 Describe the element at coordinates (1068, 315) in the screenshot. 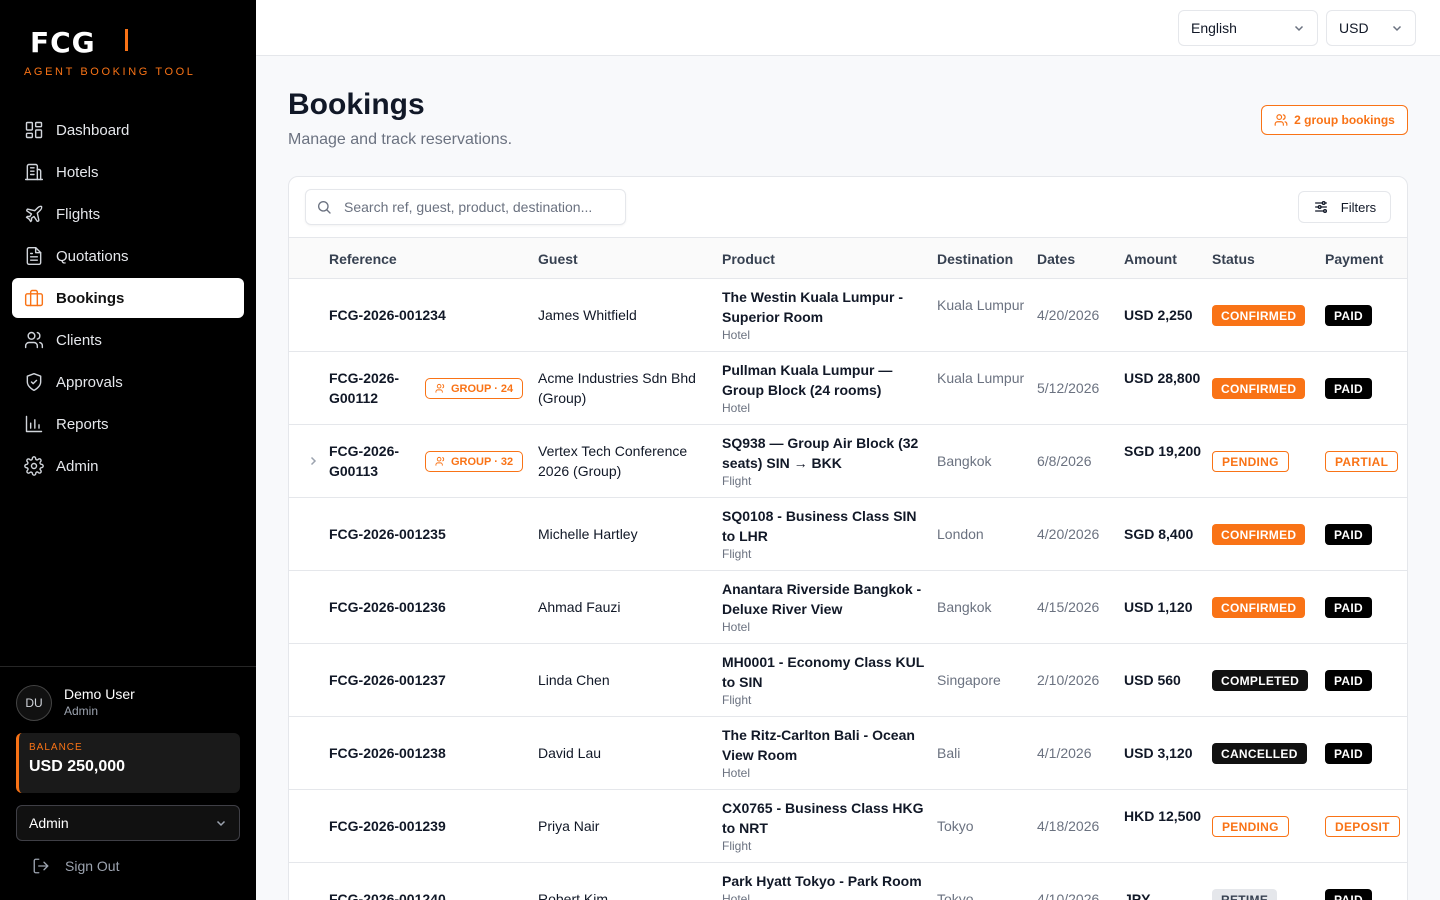

I see `booking-date: 4/20/2026` at that location.